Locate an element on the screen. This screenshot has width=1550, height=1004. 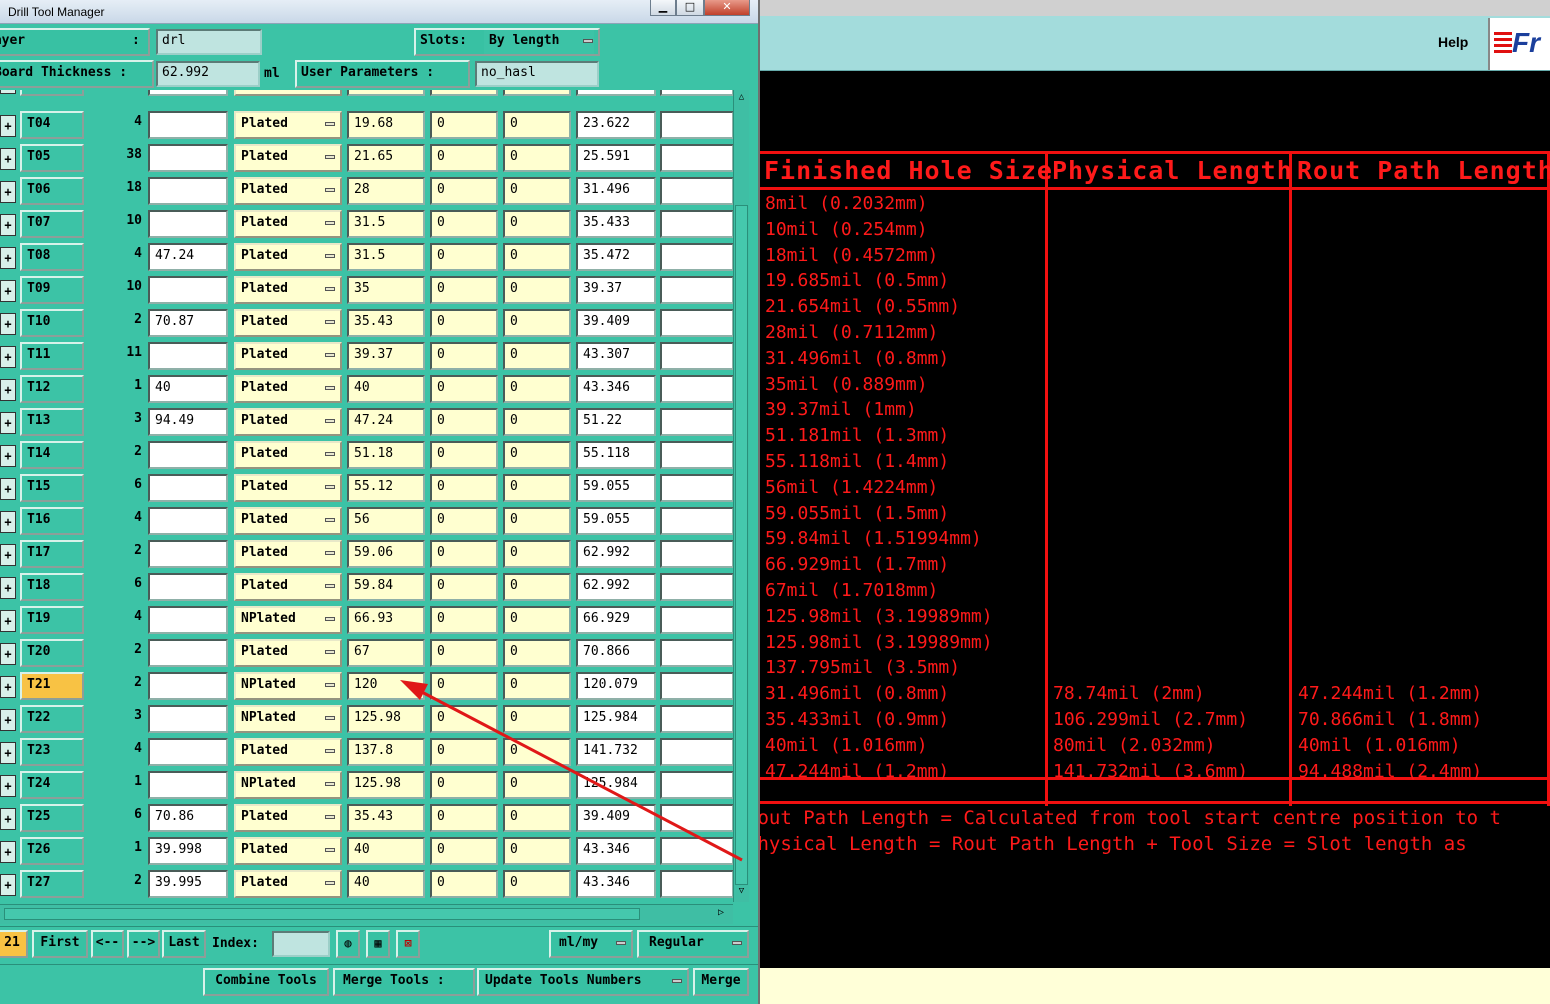
annotation-arrow is located at coordinates (571, 771).